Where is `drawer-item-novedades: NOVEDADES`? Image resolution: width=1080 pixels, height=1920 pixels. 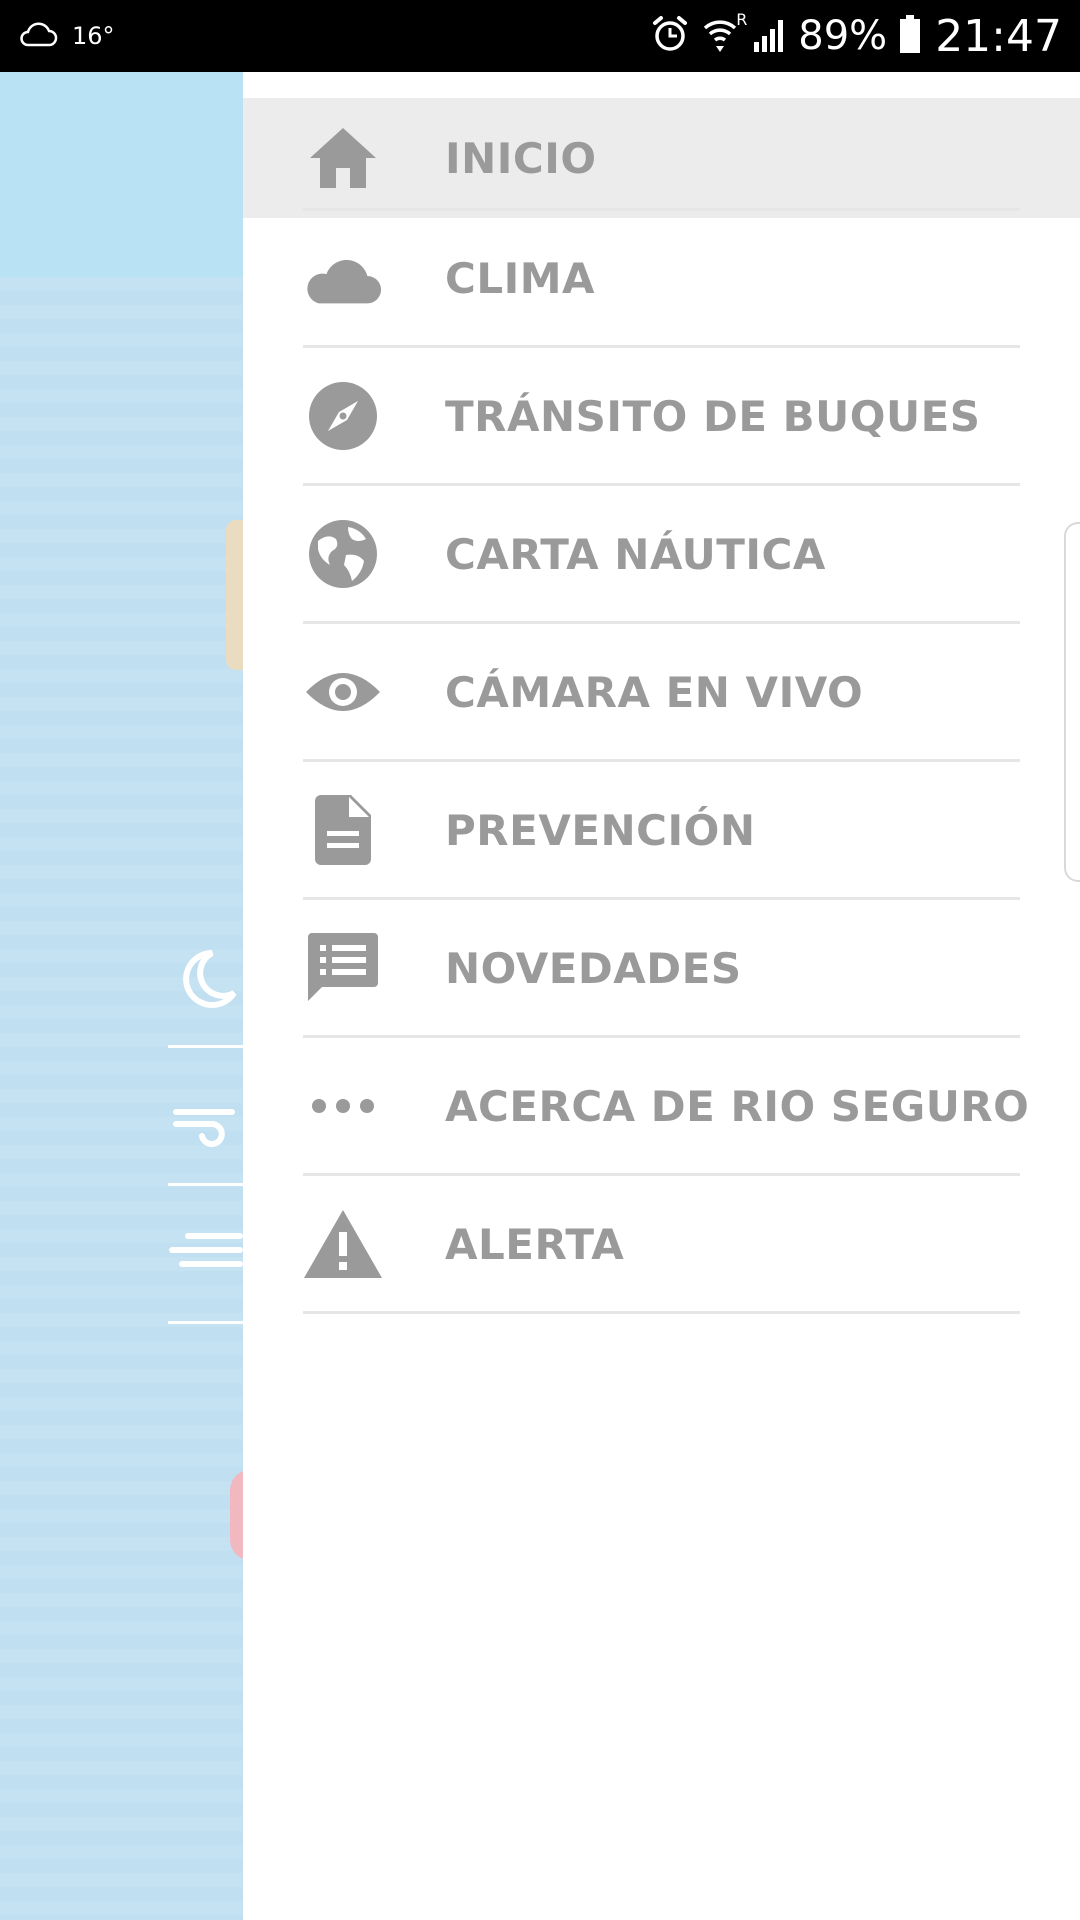 drawer-item-novedades: NOVEDADES is located at coordinates (661, 968).